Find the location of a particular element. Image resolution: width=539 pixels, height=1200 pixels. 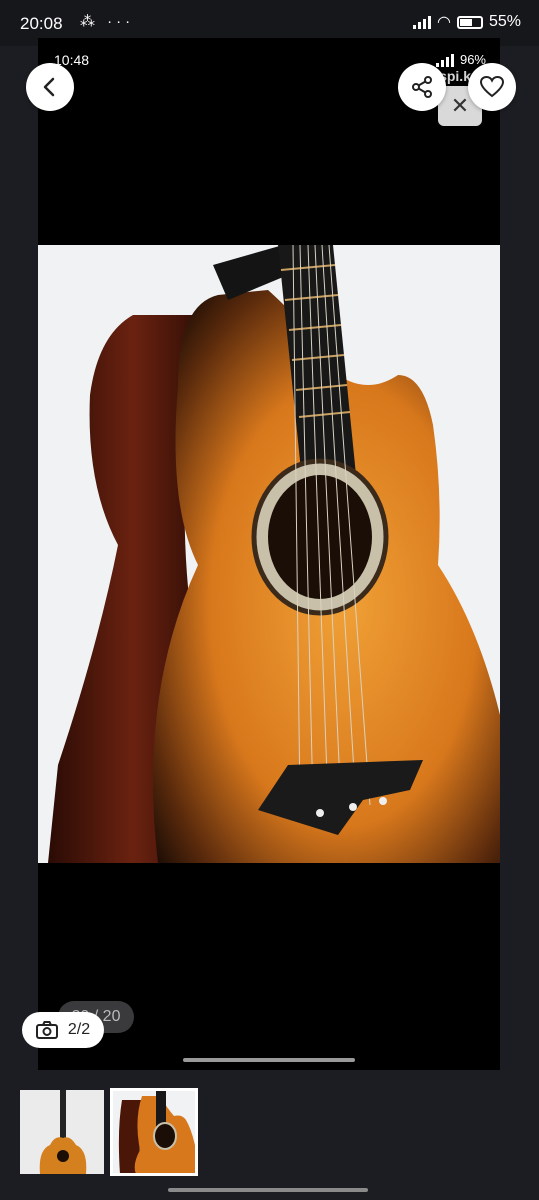

status-right: ◠ 55% is located at coordinates (467, 22).